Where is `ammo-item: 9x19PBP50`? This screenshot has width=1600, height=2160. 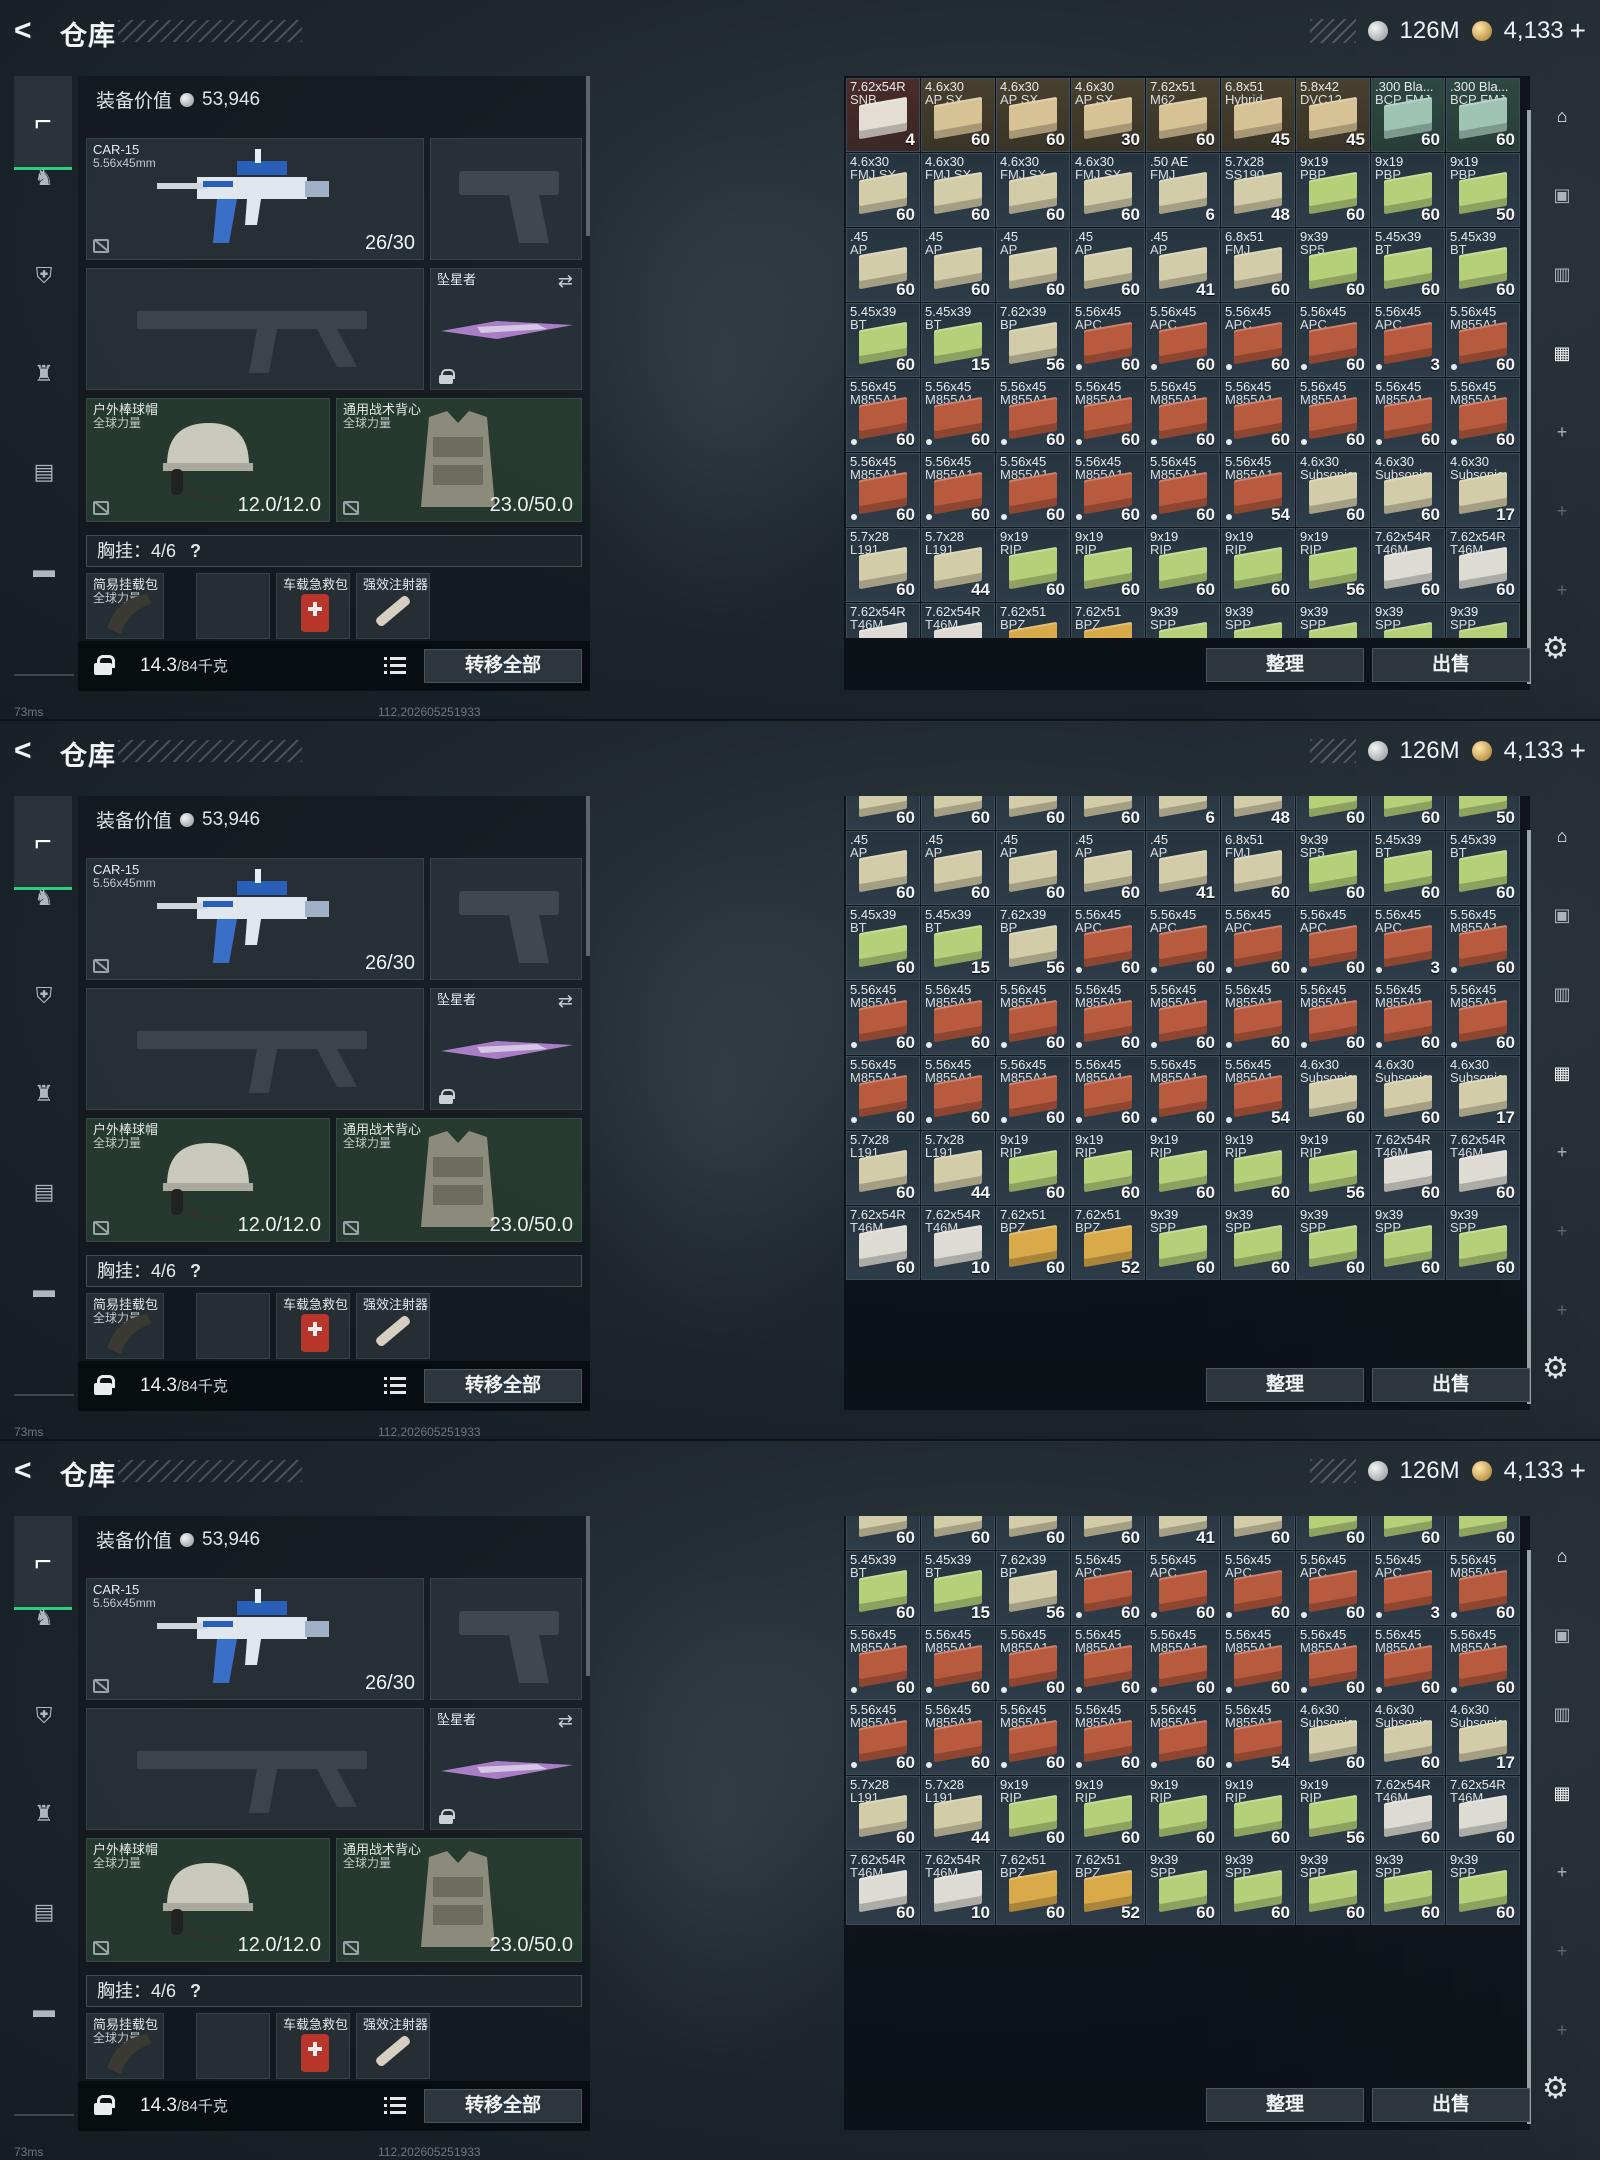 ammo-item: 9x19PBP50 is located at coordinates (1483, 813).